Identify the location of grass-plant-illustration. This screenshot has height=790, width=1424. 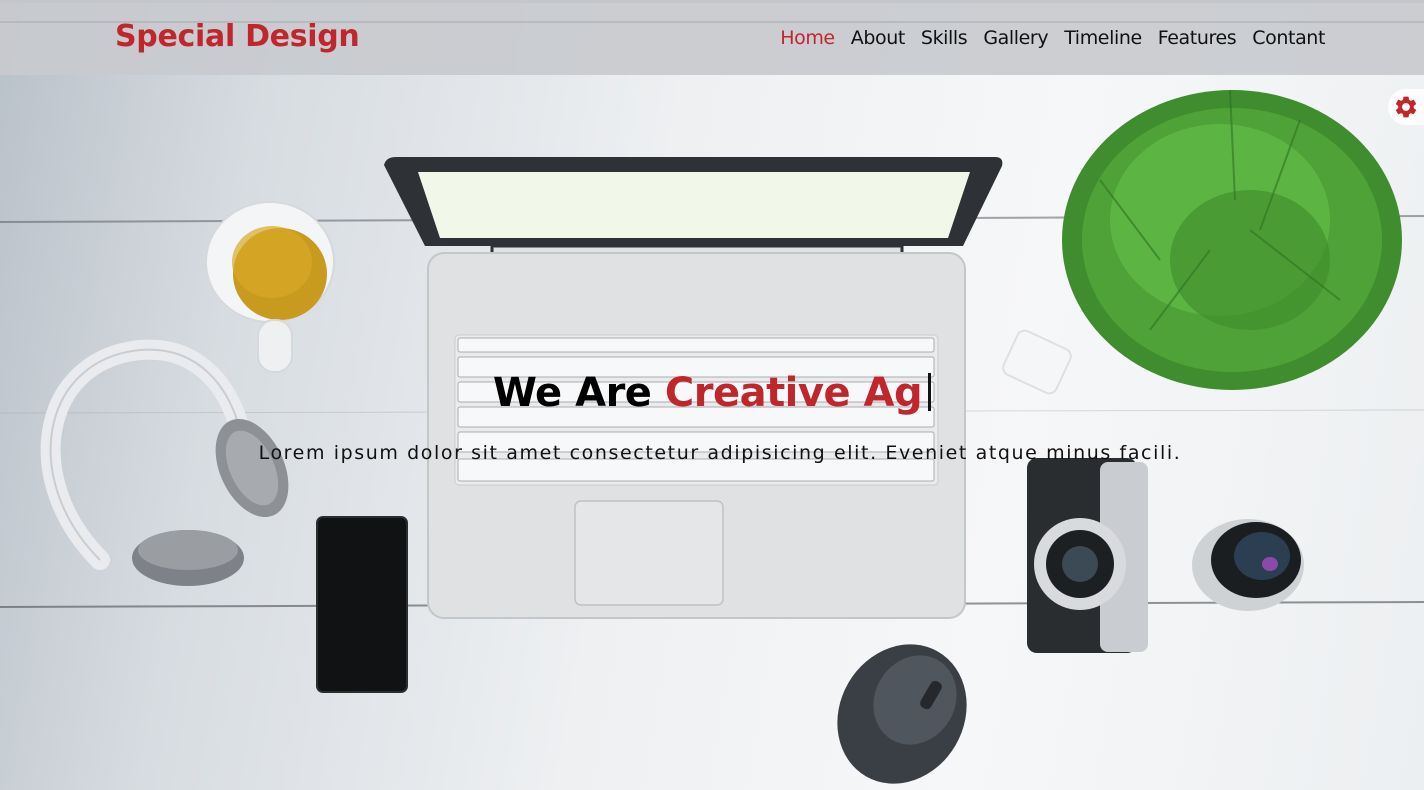
(1232, 239).